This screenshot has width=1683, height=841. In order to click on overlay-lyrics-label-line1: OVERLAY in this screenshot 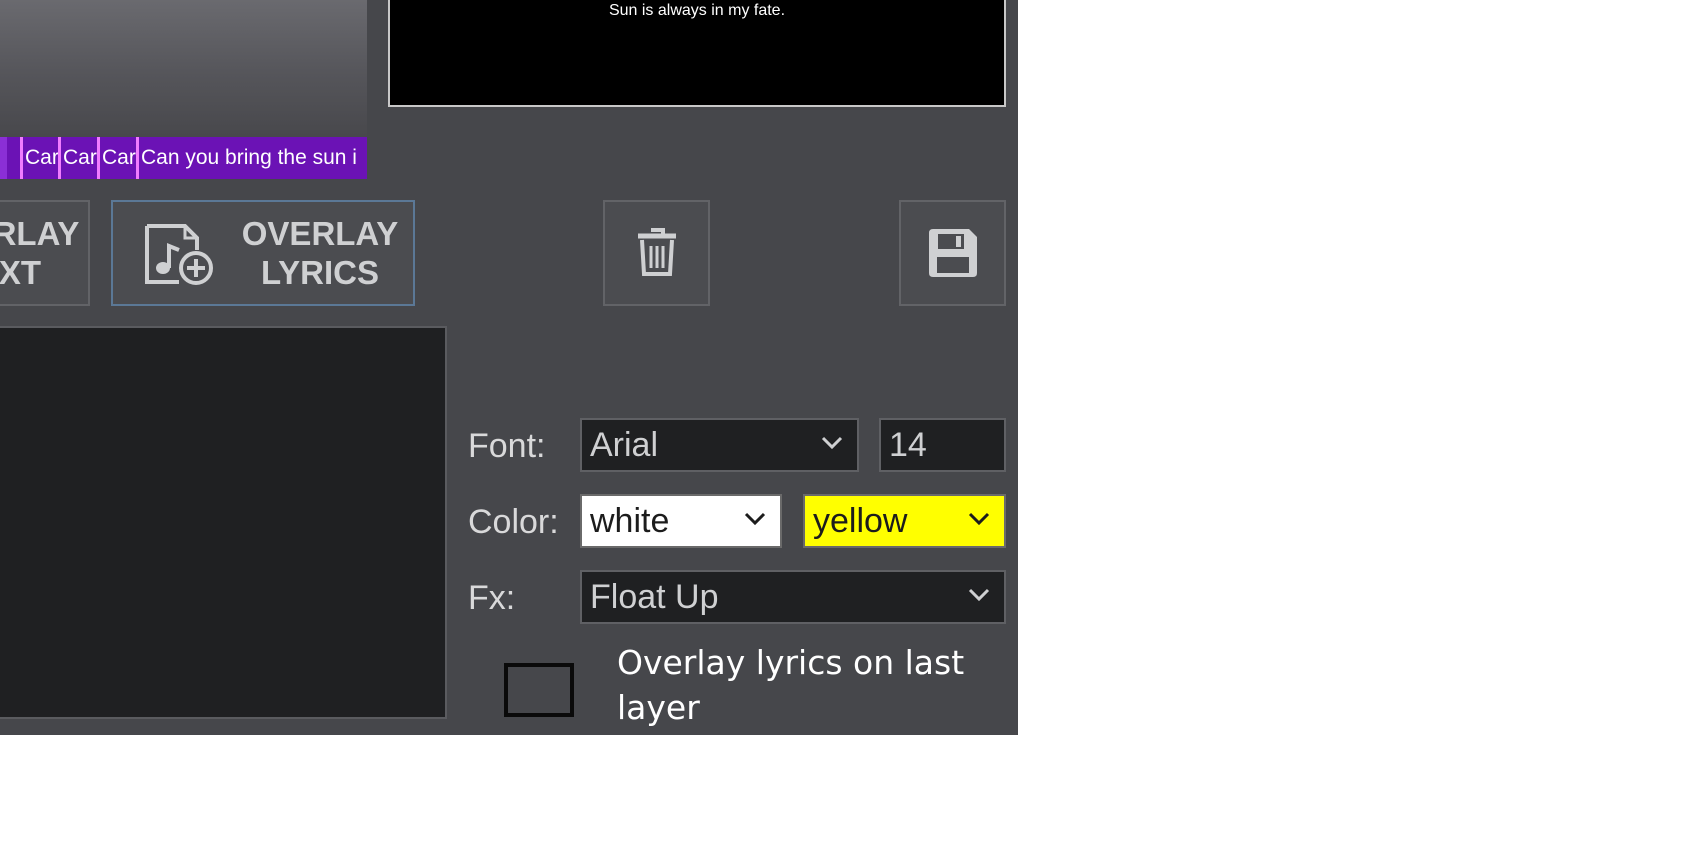, I will do `click(320, 233)`.